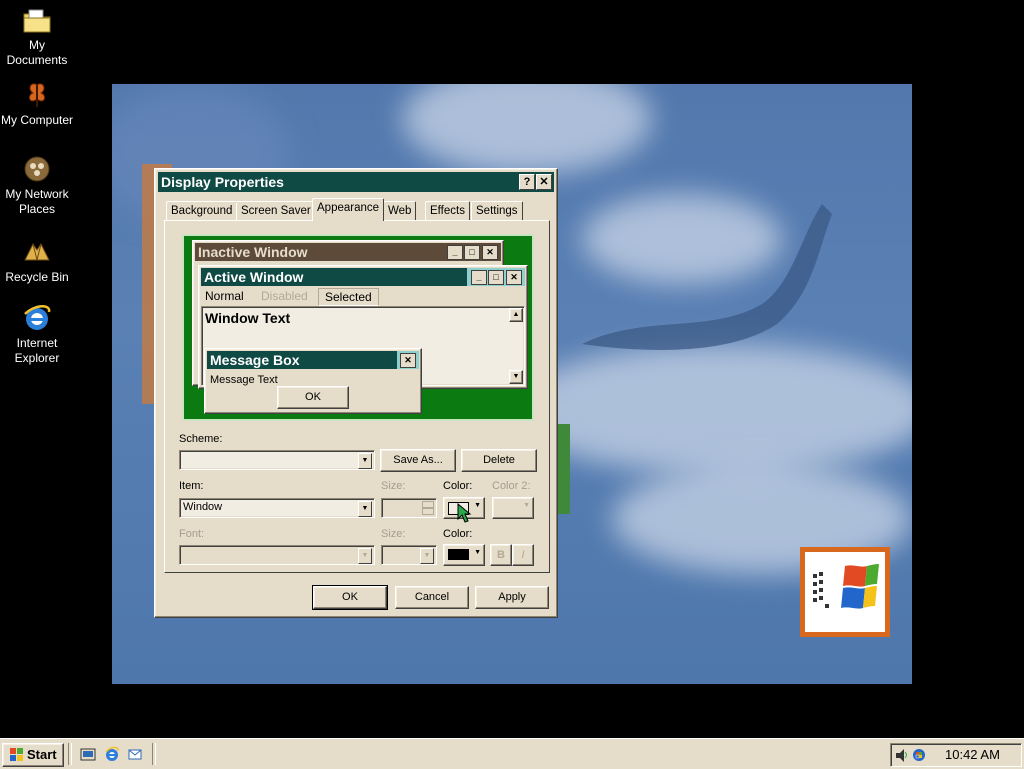  What do you see at coordinates (707, 277) in the screenshot?
I see `diver-silhouette` at bounding box center [707, 277].